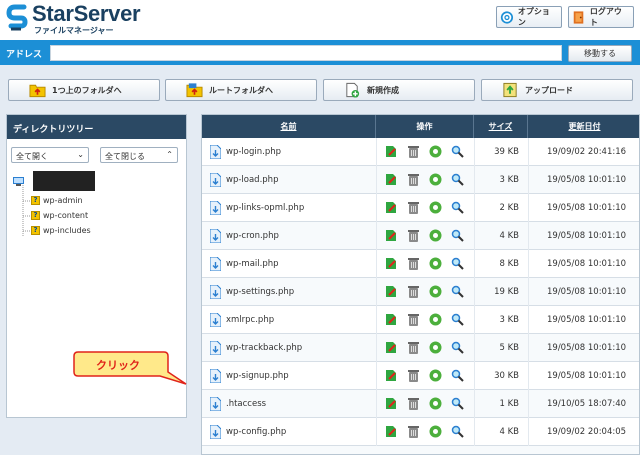 This screenshot has height=455, width=640. What do you see at coordinates (399, 90) in the screenshot?
I see `create-new-button: 新規作成` at bounding box center [399, 90].